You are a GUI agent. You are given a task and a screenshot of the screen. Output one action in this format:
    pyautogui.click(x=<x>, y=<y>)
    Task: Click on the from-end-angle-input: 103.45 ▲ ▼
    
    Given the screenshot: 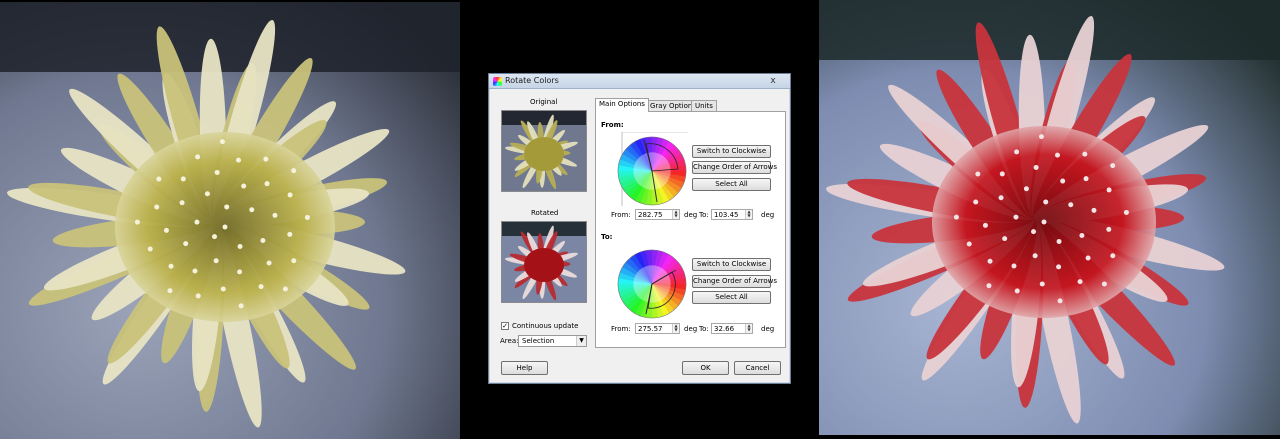 What is the action you would take?
    pyautogui.click(x=732, y=214)
    